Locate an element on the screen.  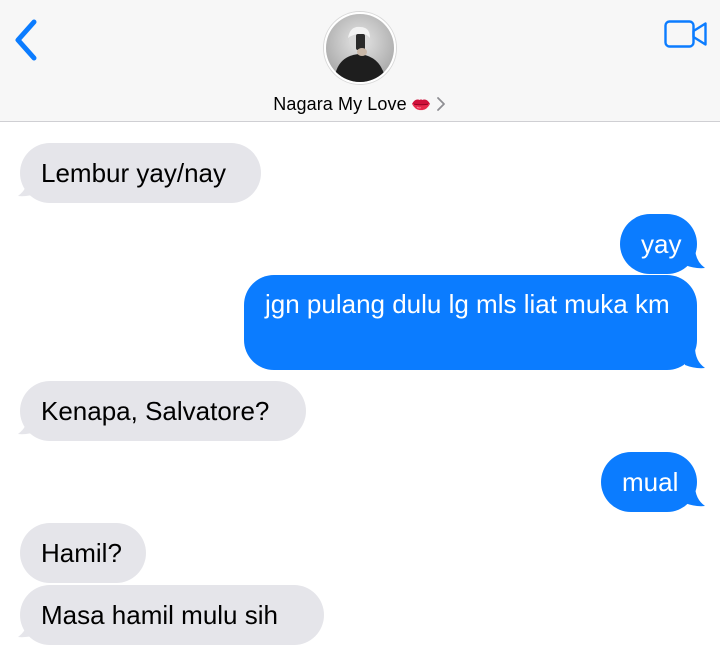
message-text: yay is located at coordinates (661, 244).